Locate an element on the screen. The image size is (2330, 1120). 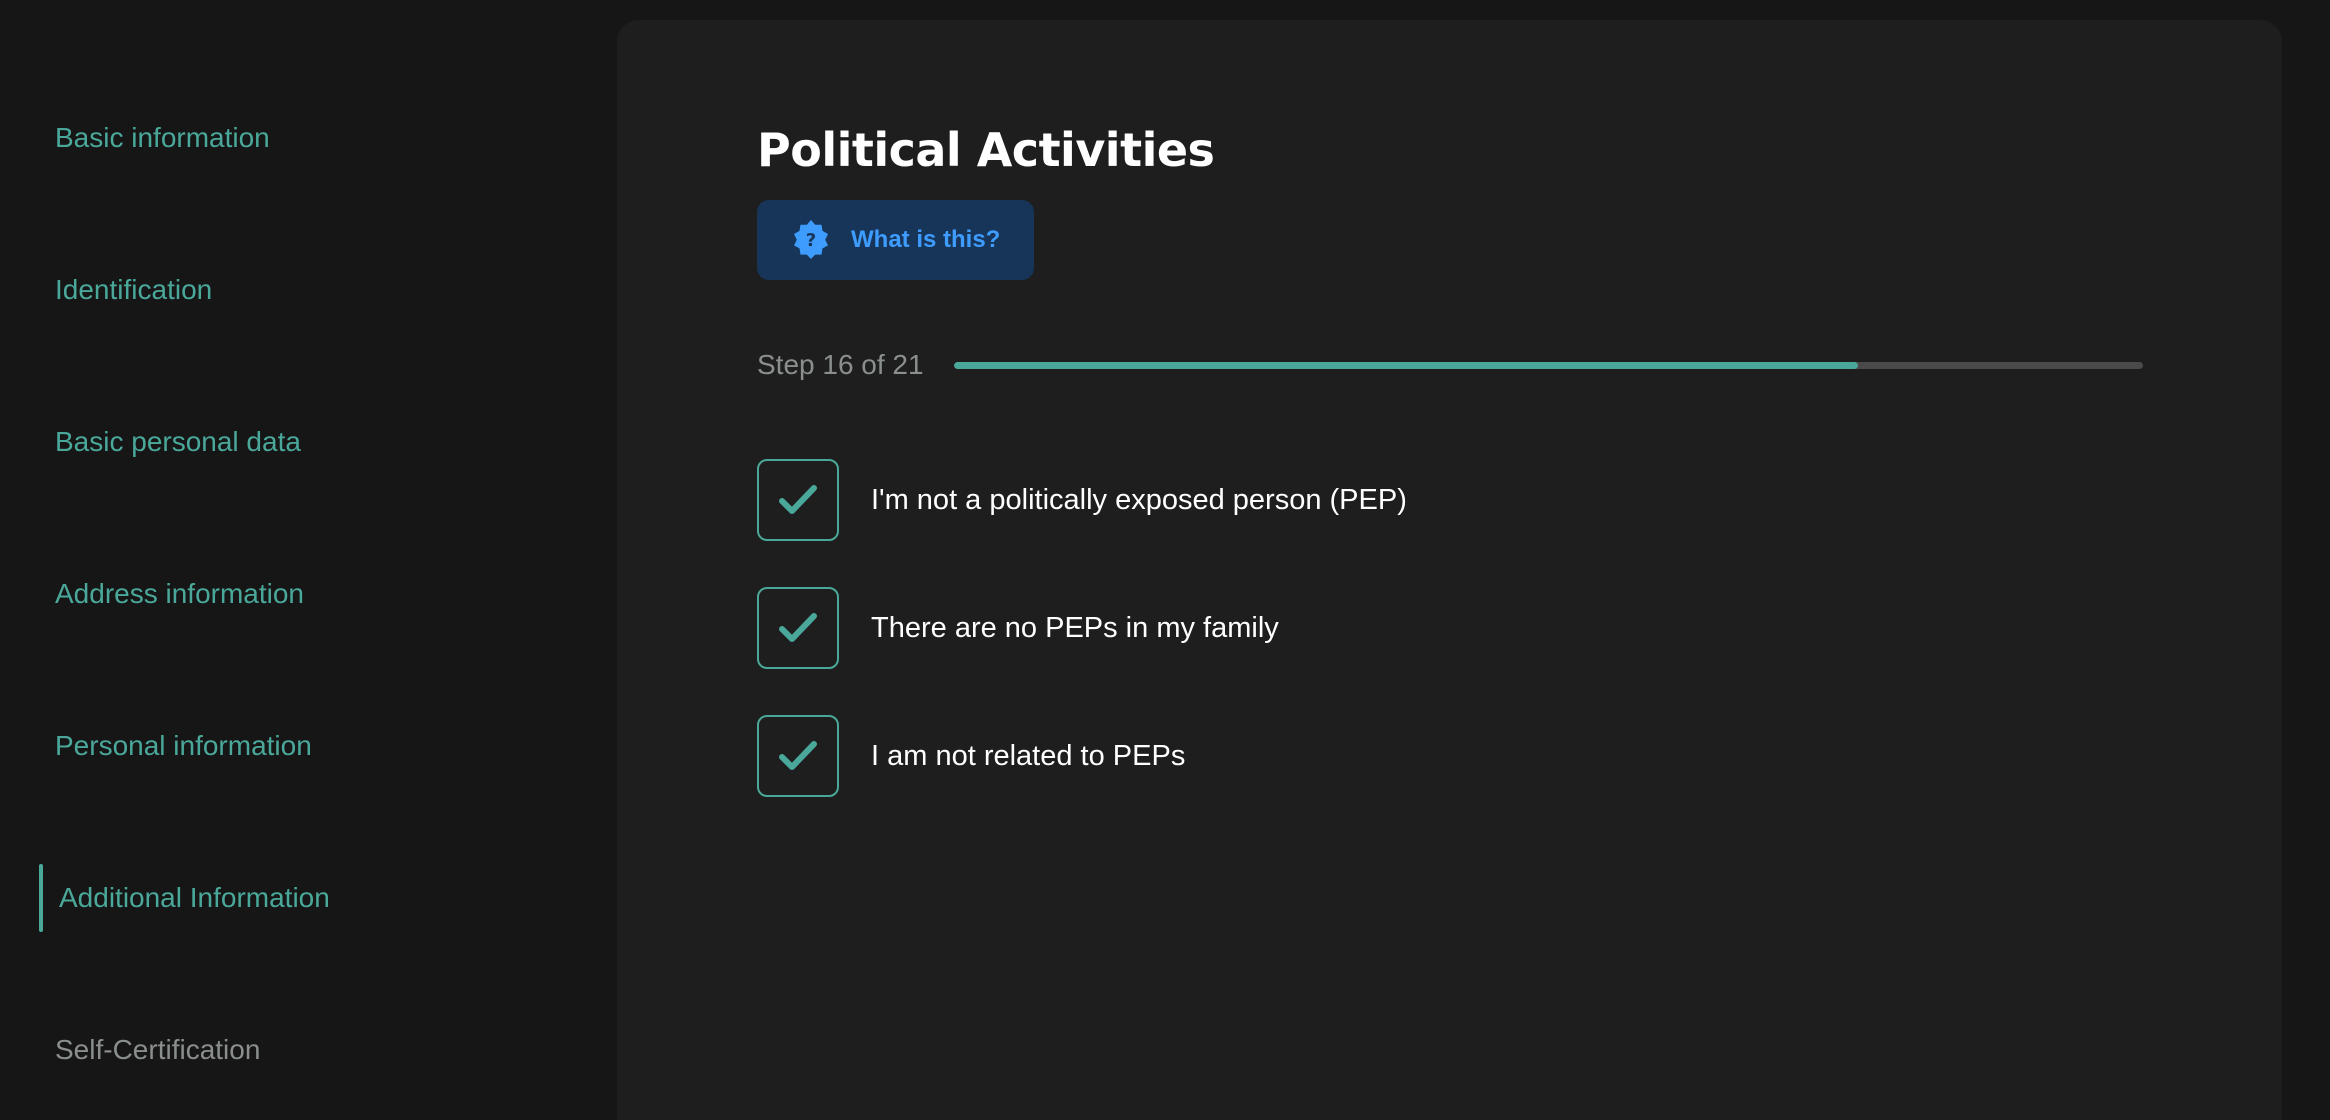
checkbox-row-no-pep-family: There are no PEPs in my family is located at coordinates (1018, 628).